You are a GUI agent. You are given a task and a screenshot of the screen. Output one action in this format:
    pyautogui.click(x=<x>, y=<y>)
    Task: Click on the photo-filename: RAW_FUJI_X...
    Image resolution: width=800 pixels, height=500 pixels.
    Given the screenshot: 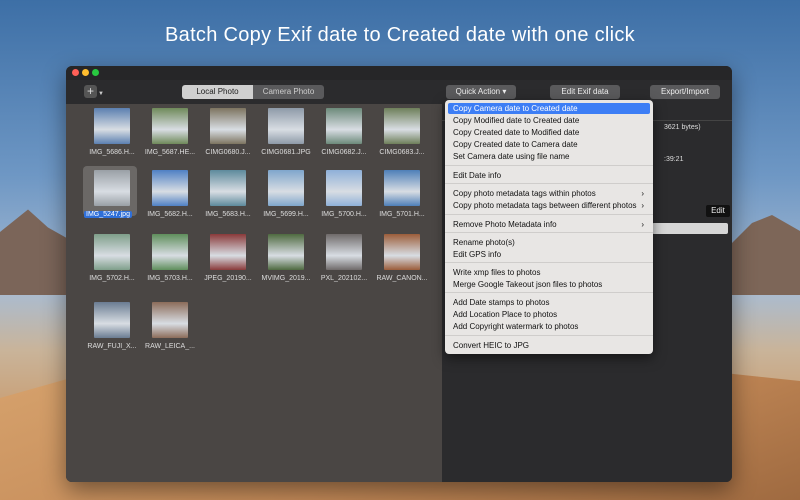 What is the action you would take?
    pyautogui.click(x=112, y=346)
    